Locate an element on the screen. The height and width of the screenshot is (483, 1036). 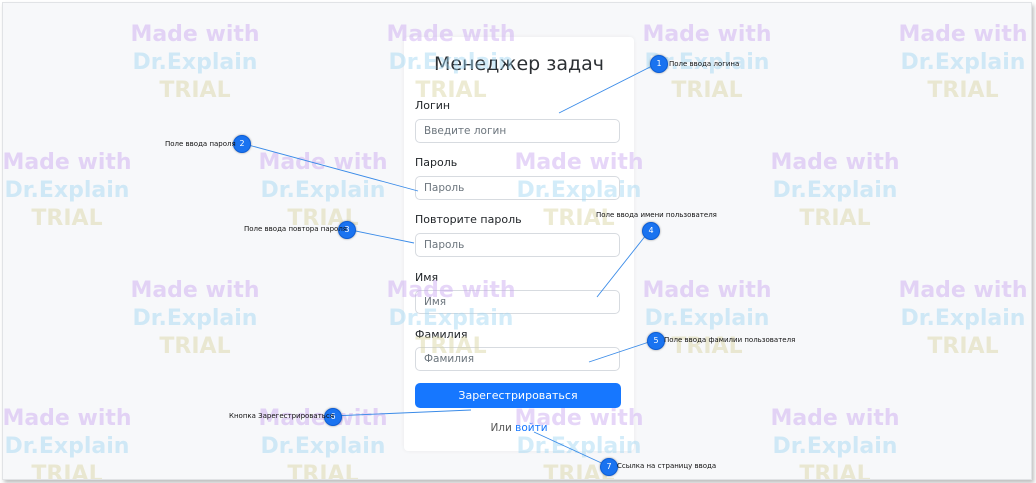
callout-text: Поле ввода повтора пароля is located at coordinates (296, 229).